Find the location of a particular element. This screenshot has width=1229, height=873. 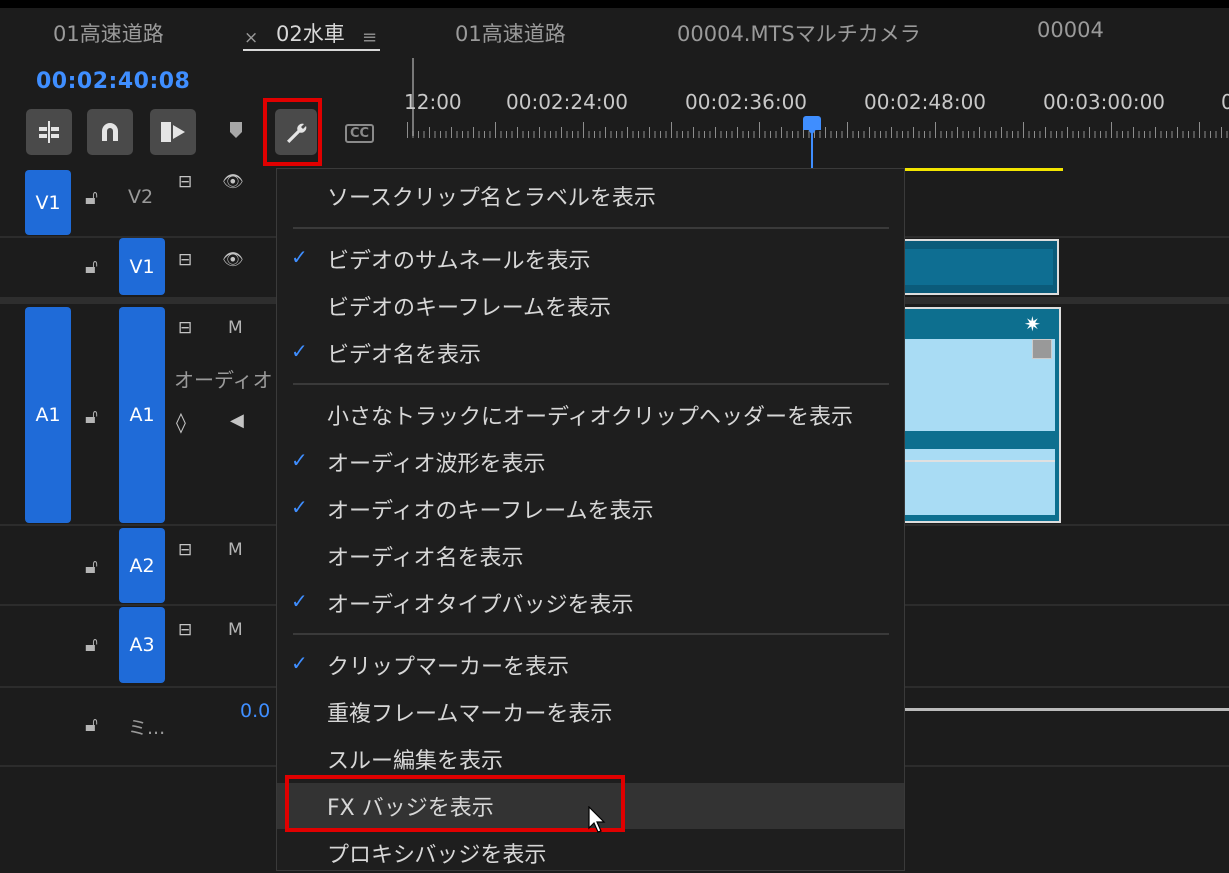

menu-item-through-edits: スルー編集を表示 is located at coordinates (590, 759).